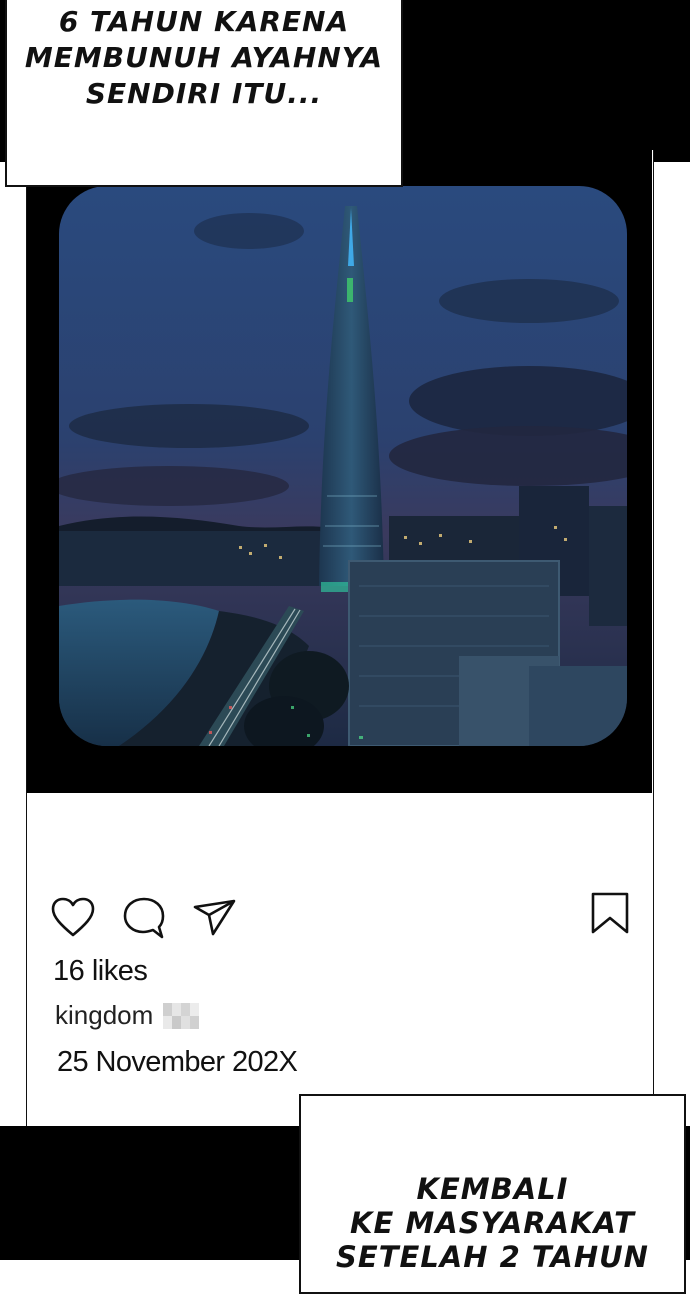 This screenshot has width=690, height=1294. I want to click on heart-icon, so click(73, 917).